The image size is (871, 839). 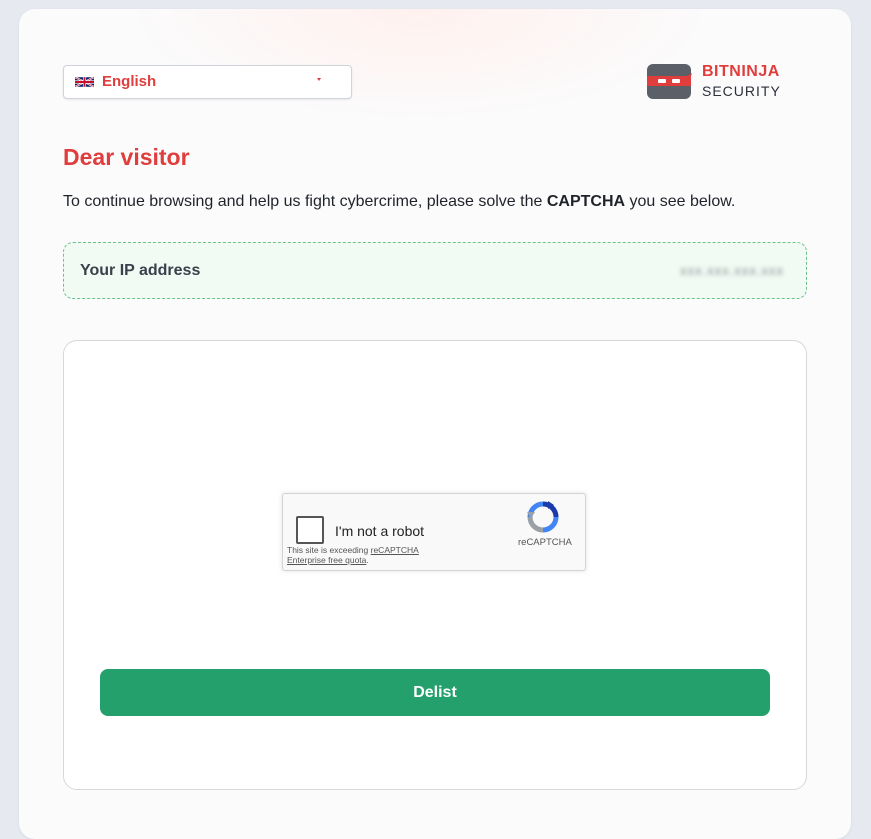 I want to click on delist-button: Delist, so click(x=435, y=692).